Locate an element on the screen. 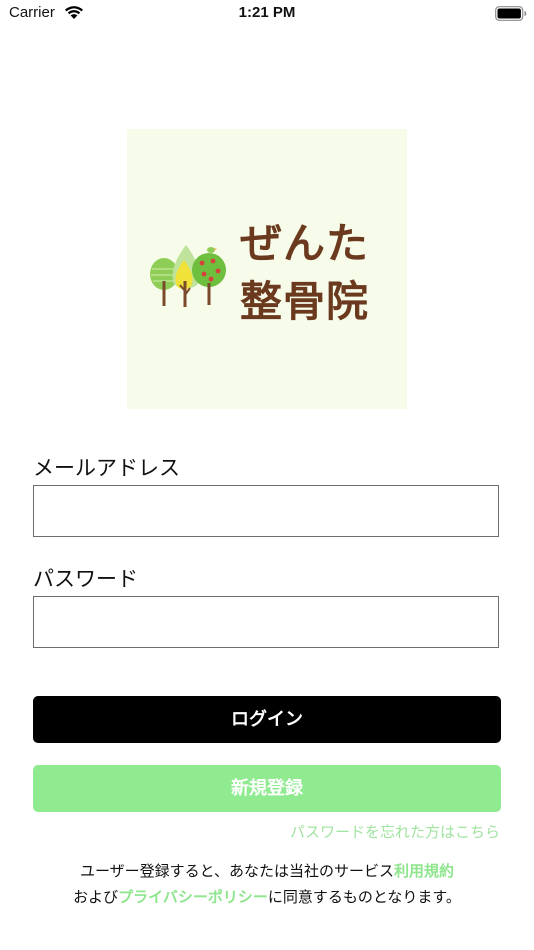 The image size is (534, 950). terms-suffix: に同意するものとなります。 is located at coordinates (364, 897).